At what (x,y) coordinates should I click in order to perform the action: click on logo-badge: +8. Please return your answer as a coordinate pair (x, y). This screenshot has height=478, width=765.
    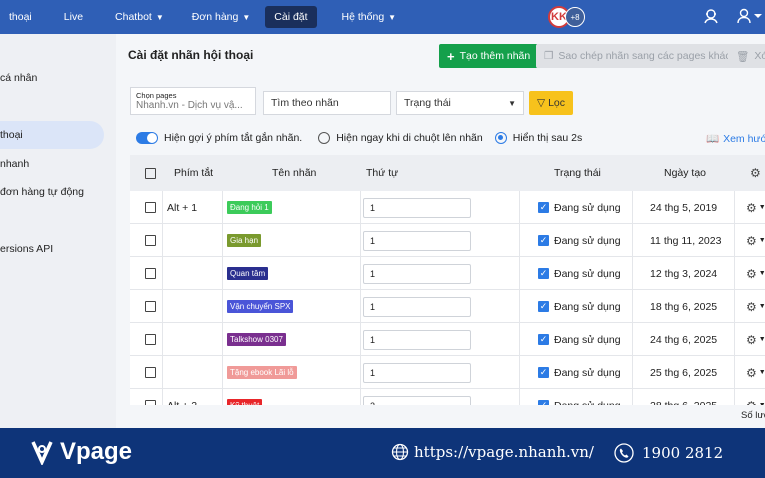
    Looking at the image, I should click on (575, 17).